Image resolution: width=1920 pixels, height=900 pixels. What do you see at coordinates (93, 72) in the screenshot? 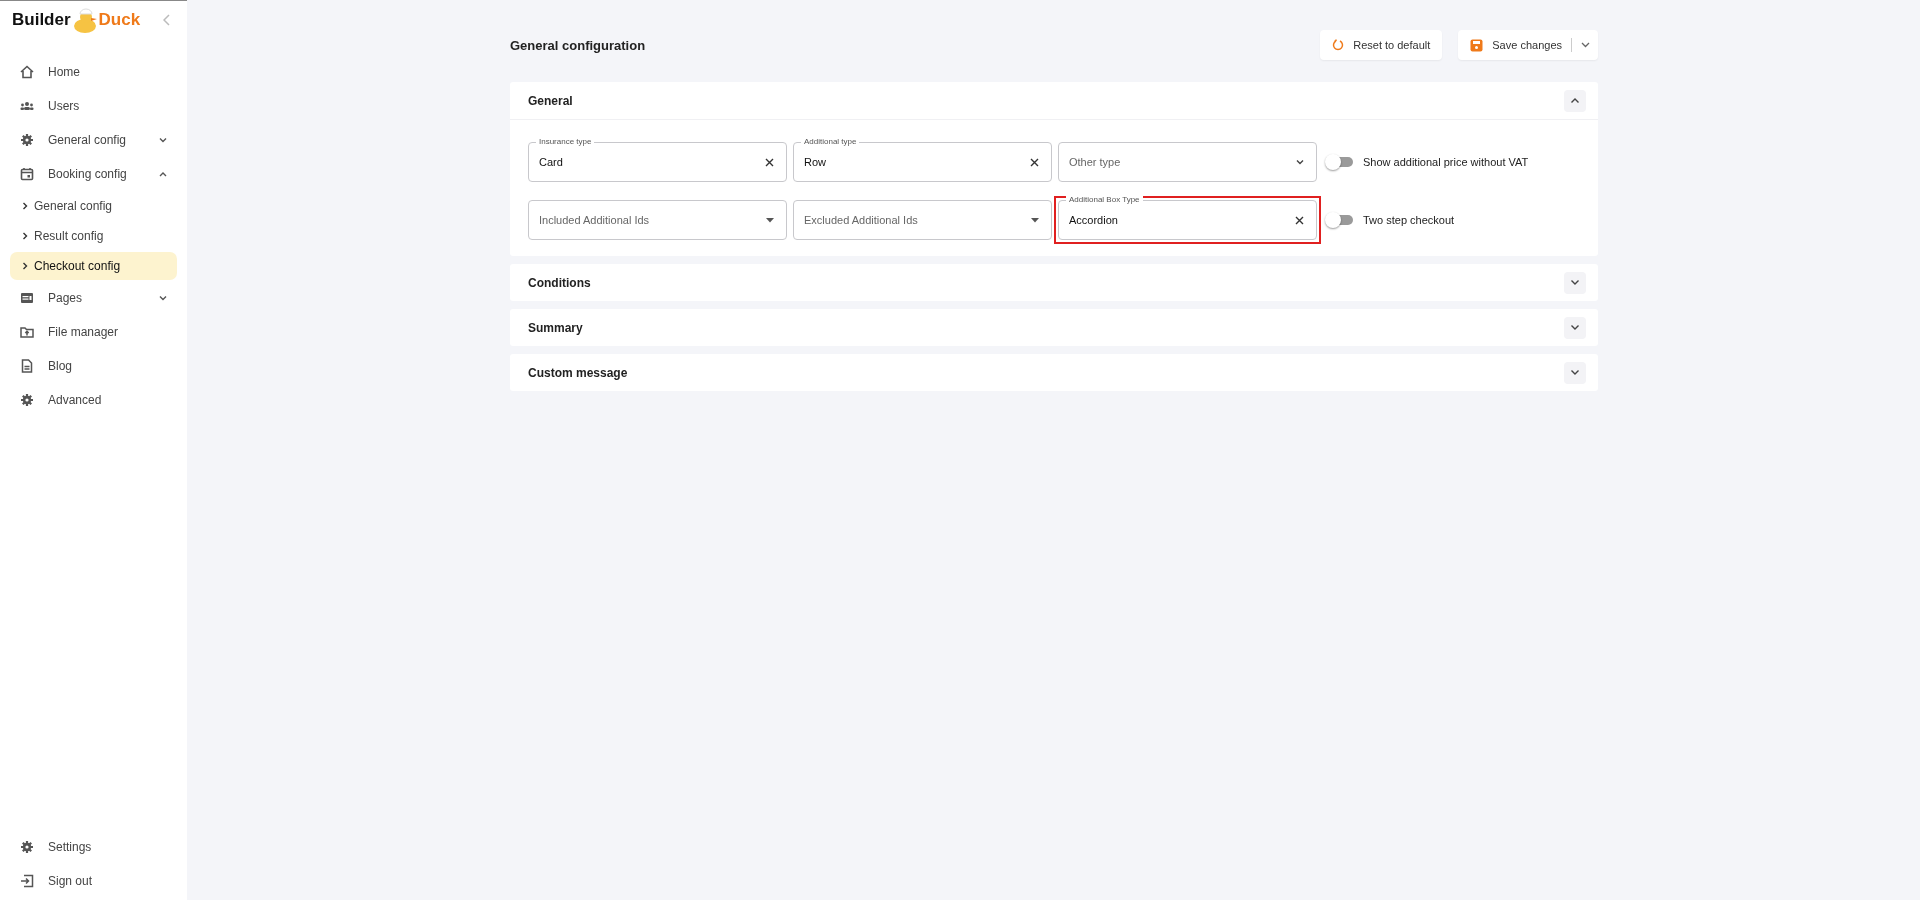
I see `nav-item: Home` at bounding box center [93, 72].